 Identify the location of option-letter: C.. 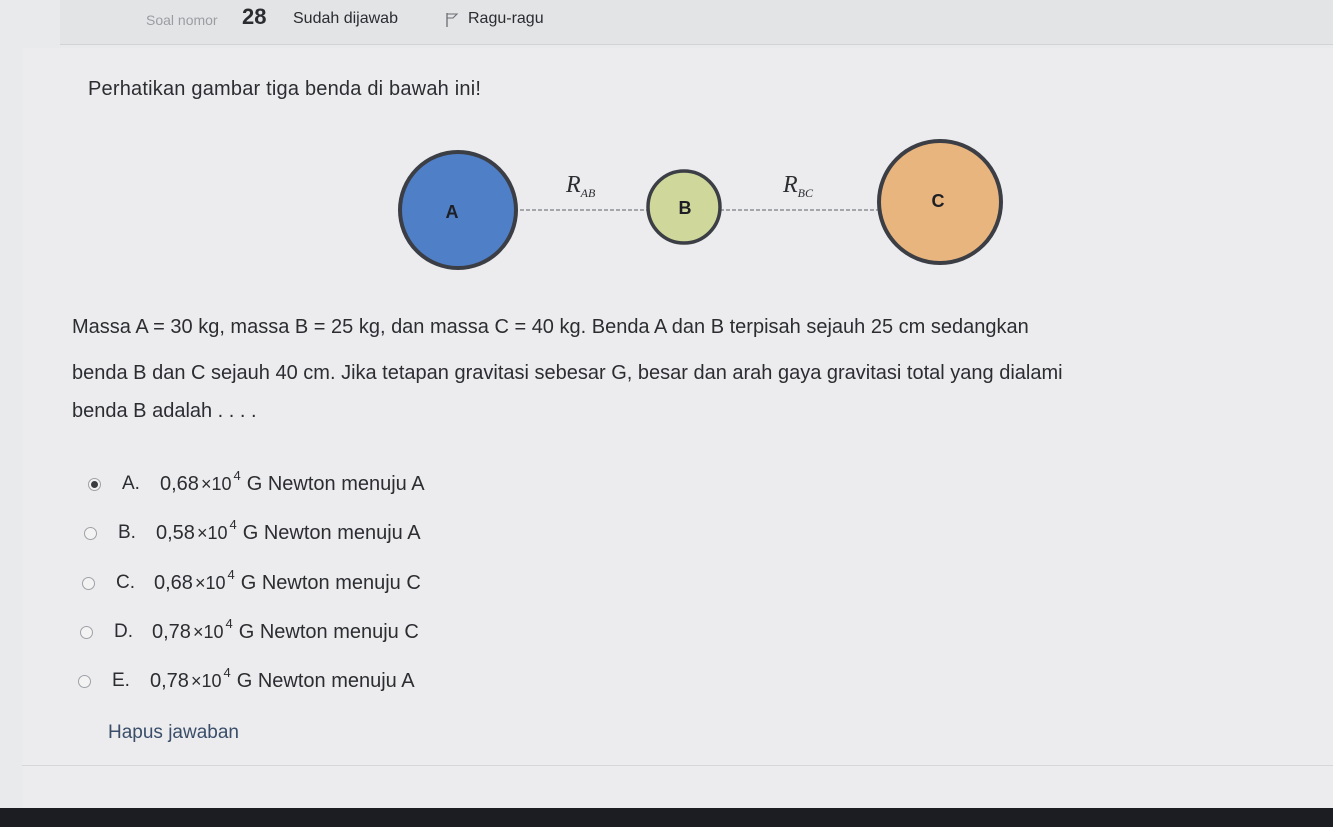
(125, 582).